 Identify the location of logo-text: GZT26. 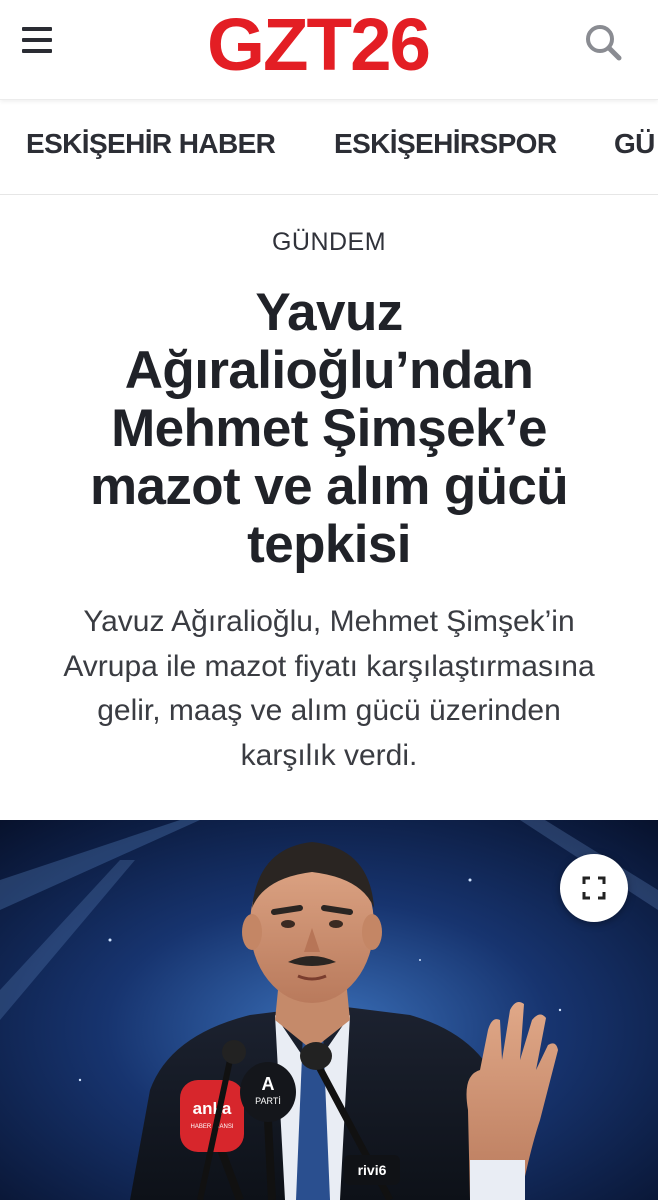
(318, 43).